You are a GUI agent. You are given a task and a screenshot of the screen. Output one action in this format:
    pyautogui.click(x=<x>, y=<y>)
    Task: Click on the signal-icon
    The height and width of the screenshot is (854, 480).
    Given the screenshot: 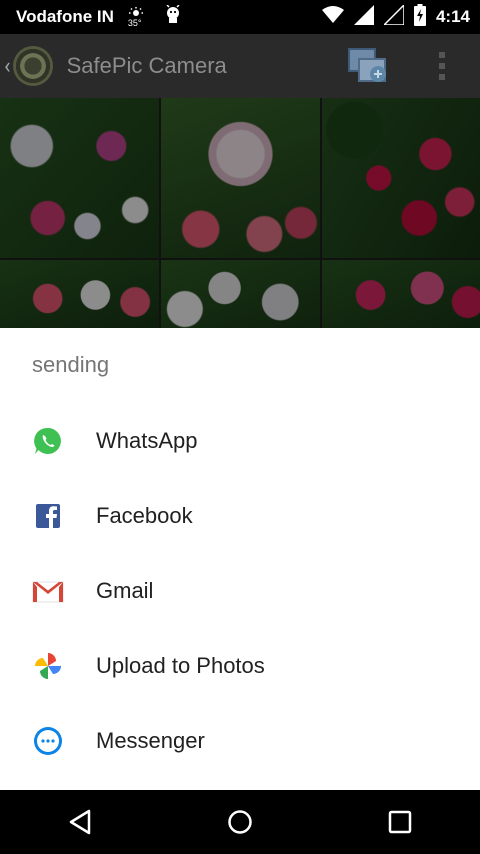 What is the action you would take?
    pyautogui.click(x=363, y=17)
    